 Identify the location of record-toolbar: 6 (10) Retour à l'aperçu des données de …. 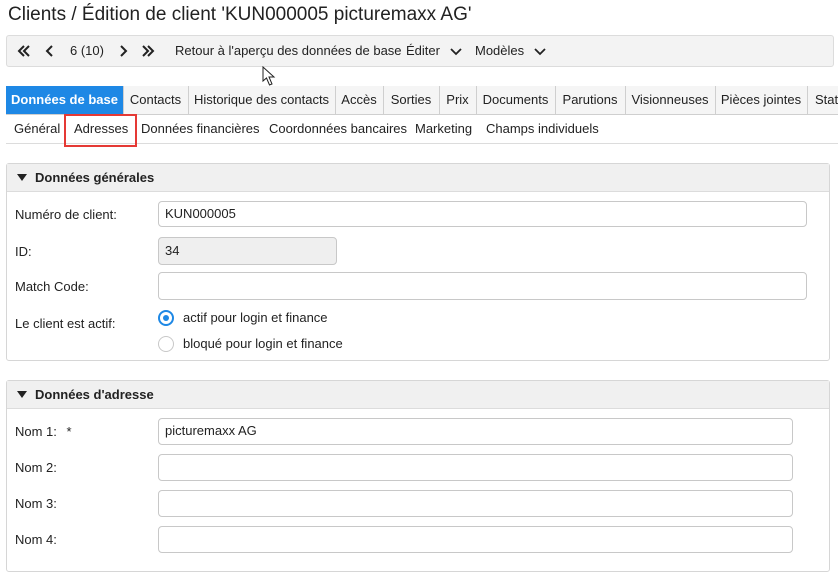
(420, 51).